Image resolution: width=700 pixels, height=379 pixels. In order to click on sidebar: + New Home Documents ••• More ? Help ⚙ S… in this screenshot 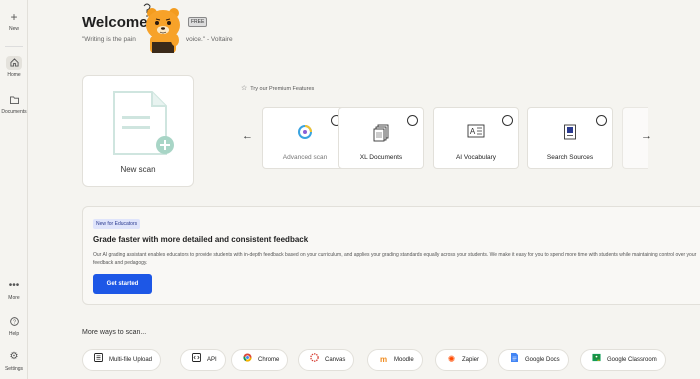, I will do `click(14, 189)`.